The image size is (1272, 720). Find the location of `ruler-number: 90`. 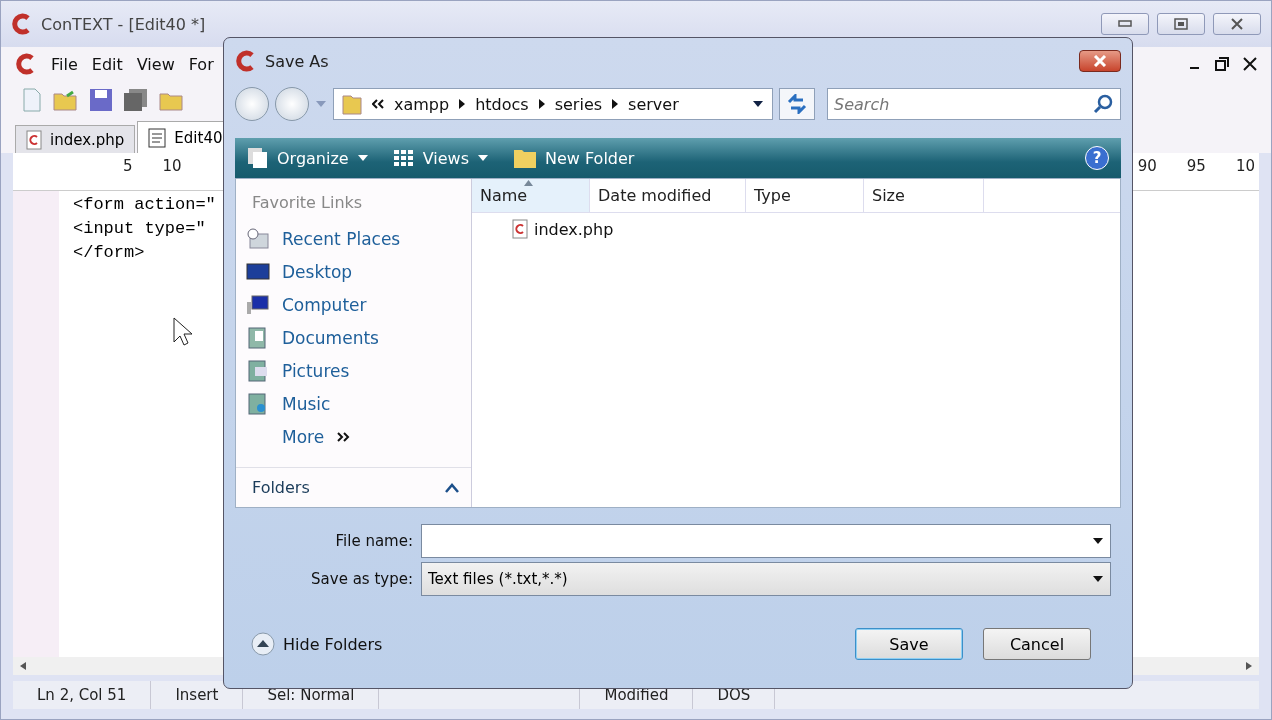

ruler-number: 90 is located at coordinates (1147, 166).